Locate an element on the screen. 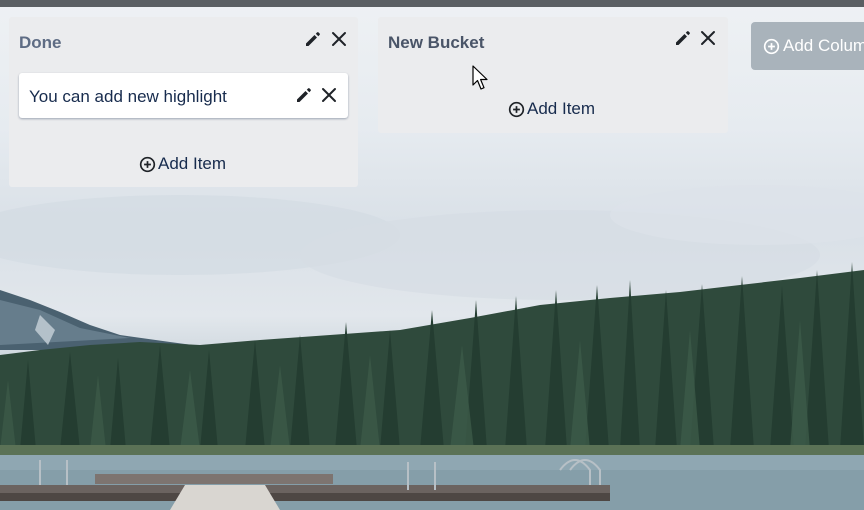  add-column-label: Add Colum is located at coordinates (823, 45).